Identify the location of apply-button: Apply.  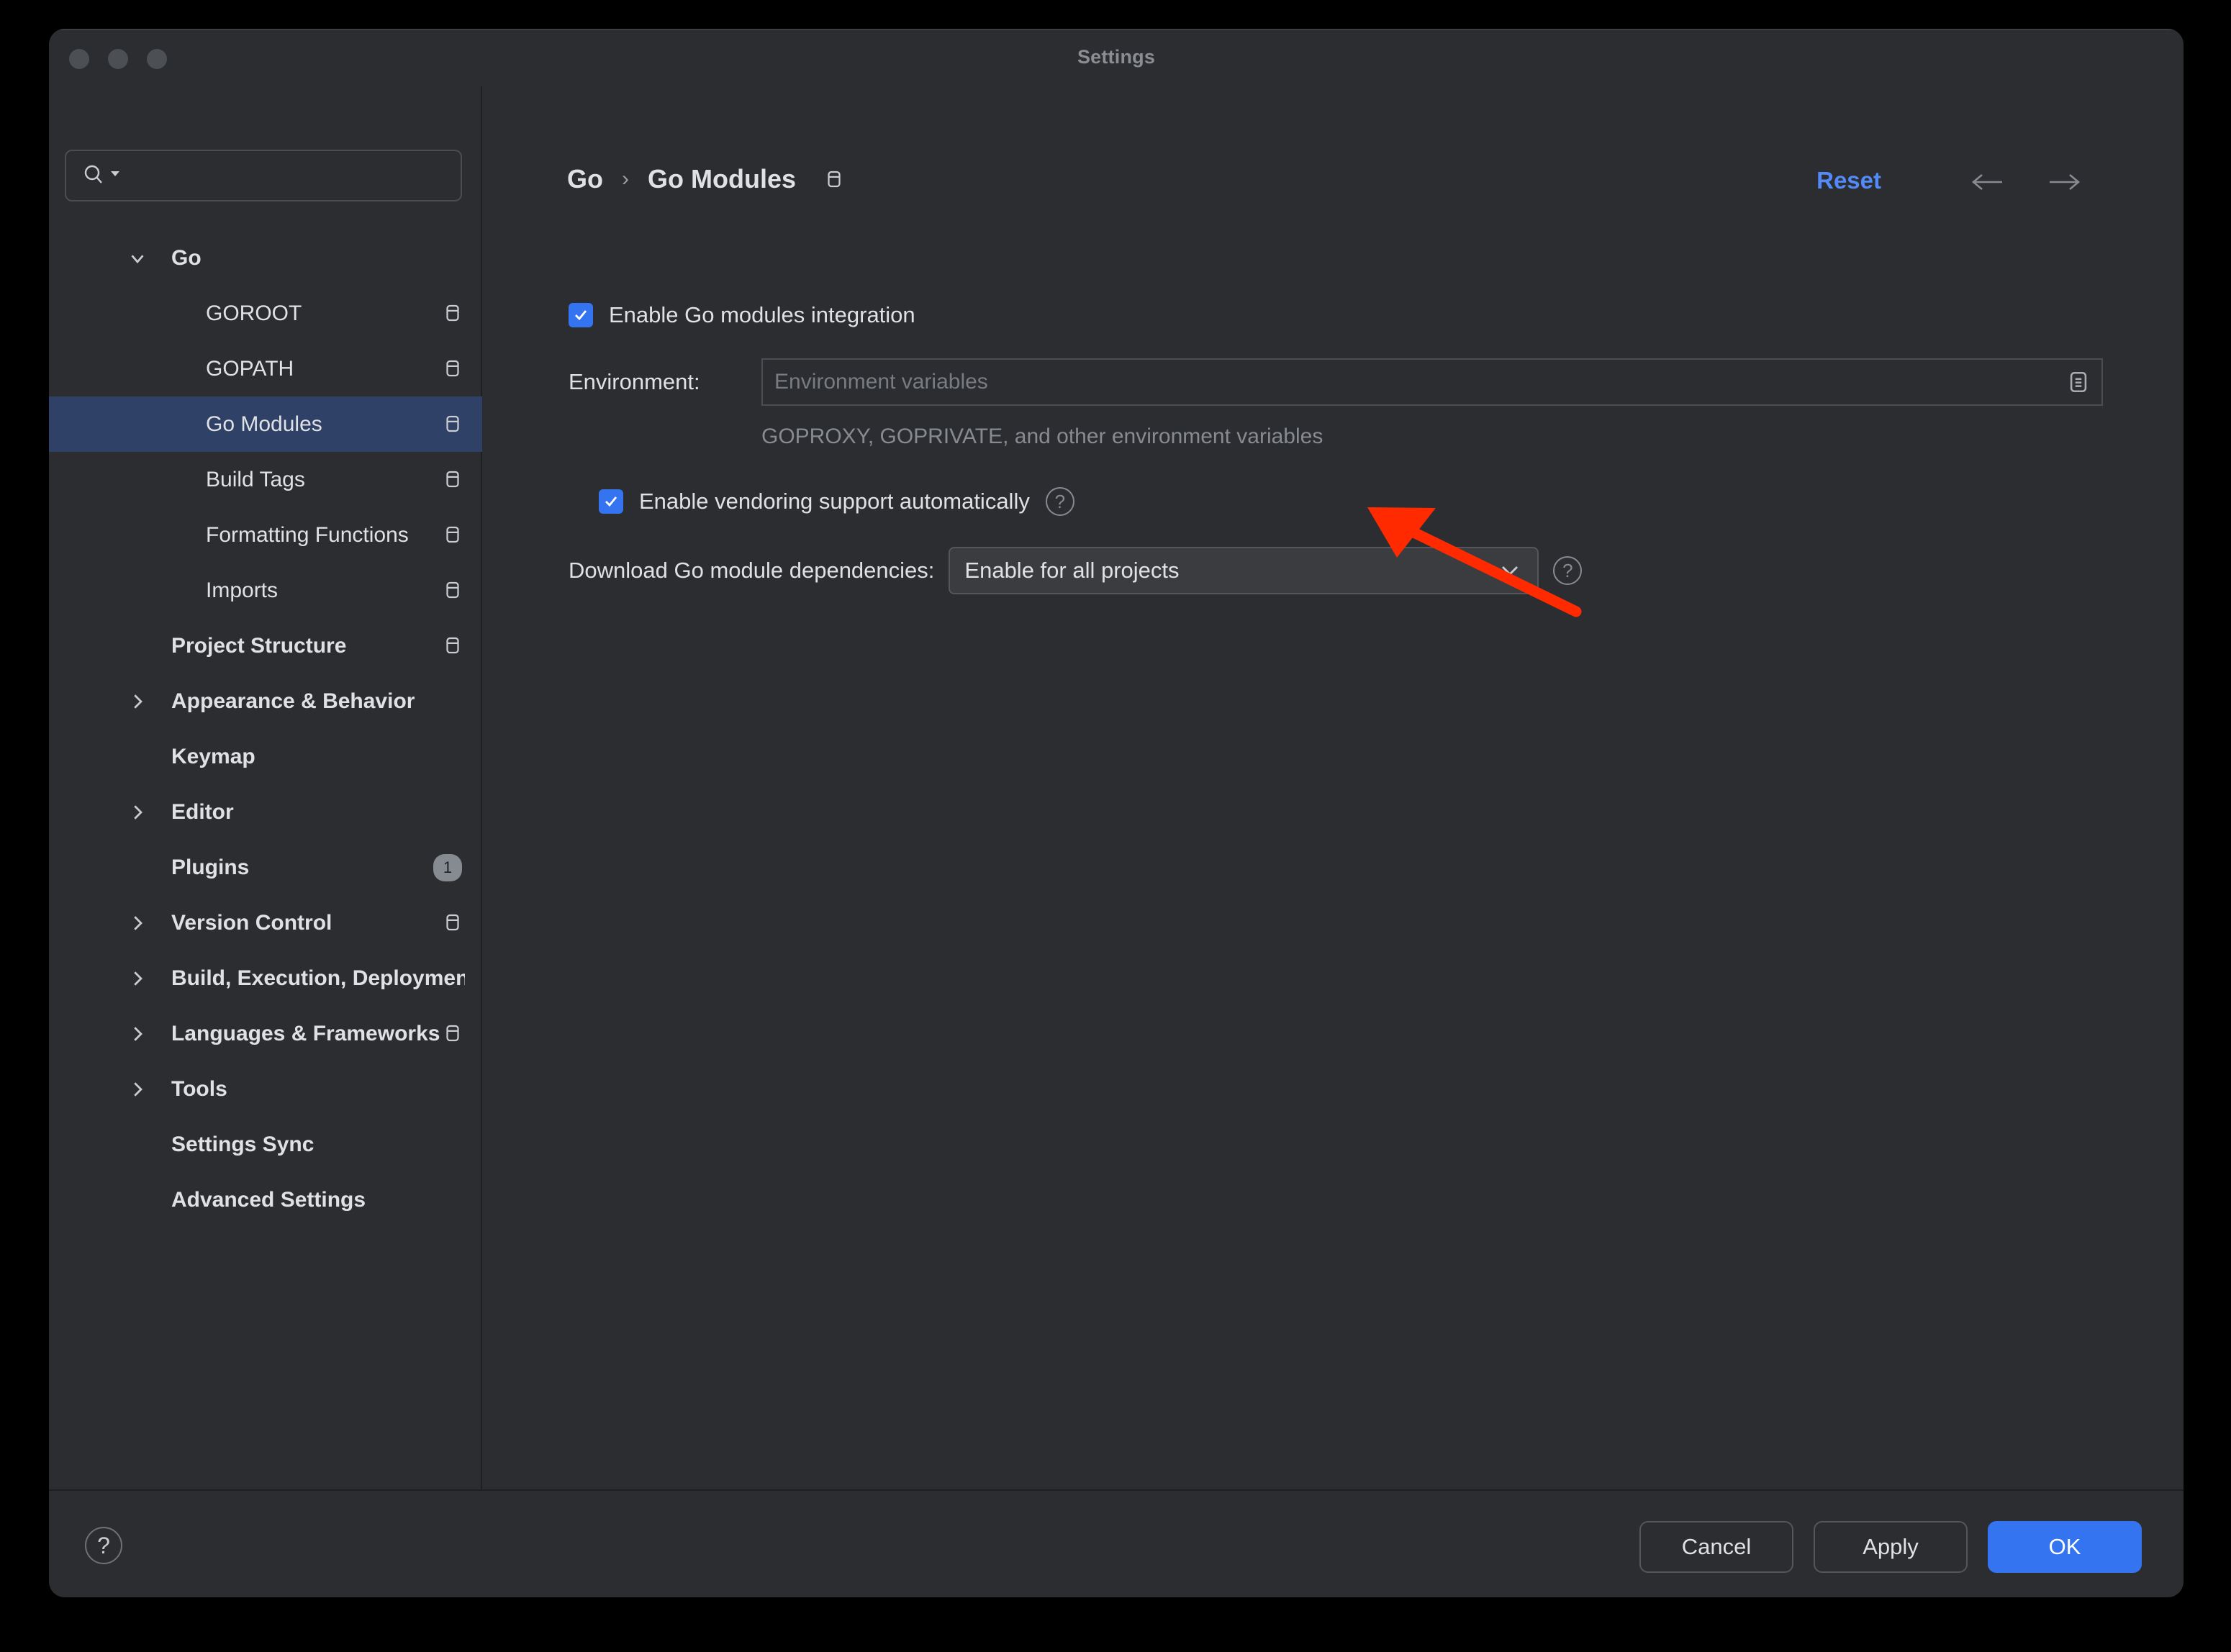
(1891, 1547).